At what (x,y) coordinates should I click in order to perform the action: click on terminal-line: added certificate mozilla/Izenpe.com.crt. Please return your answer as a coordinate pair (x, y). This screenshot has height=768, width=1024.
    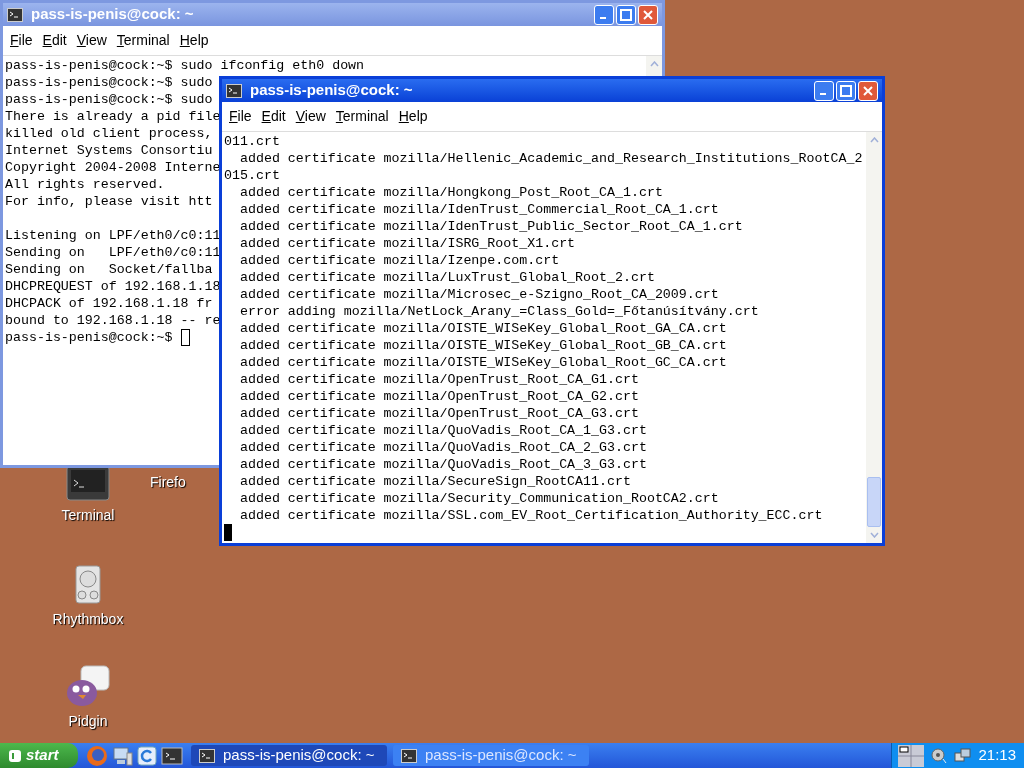
    Looking at the image, I should click on (399, 260).